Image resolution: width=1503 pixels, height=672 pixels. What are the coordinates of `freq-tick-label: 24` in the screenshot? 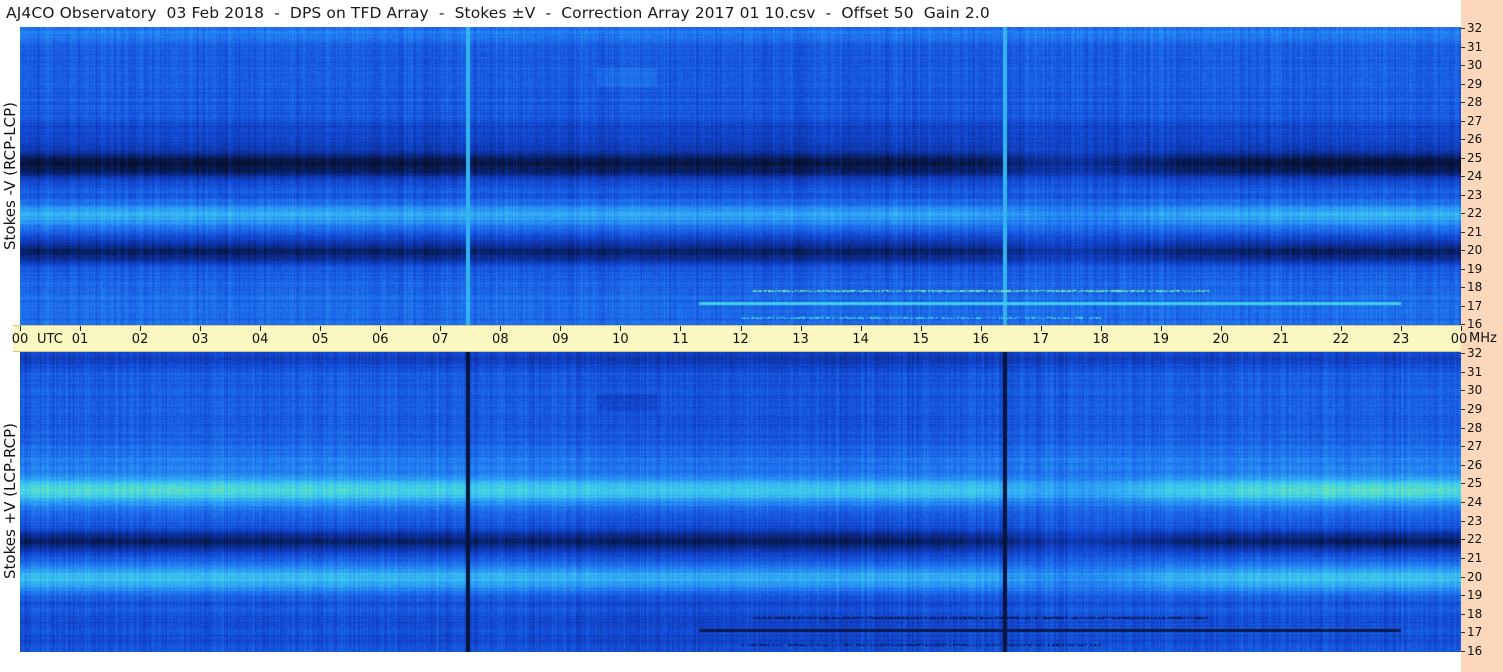 It's located at (1475, 502).